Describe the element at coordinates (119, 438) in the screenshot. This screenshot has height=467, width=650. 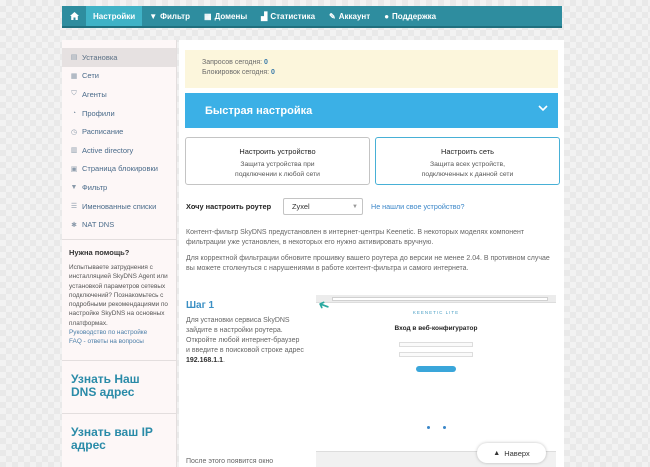
I see `ip-address-link: Узнать ваш IP адрес` at that location.